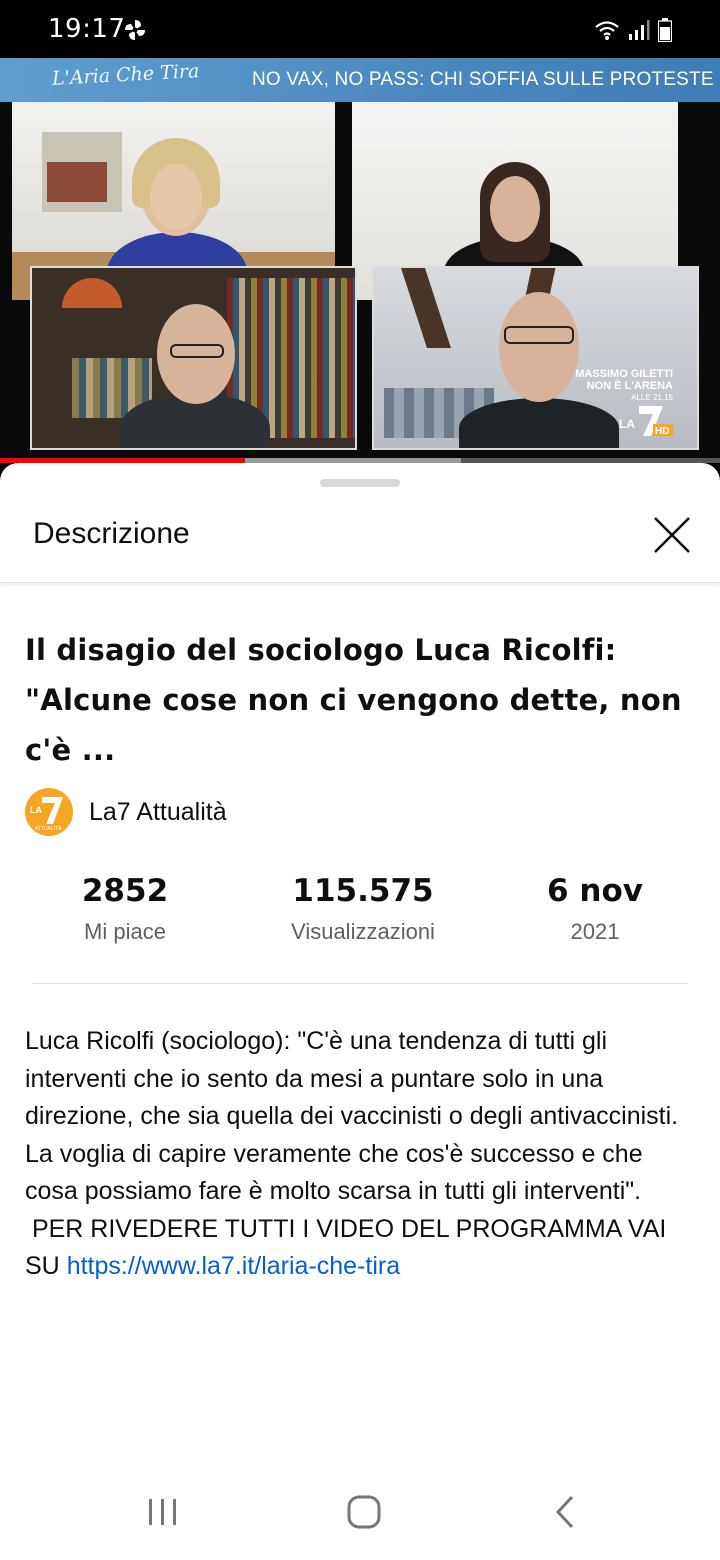 The image size is (720, 1560). What do you see at coordinates (363, 891) in the screenshot?
I see `views-count: 115.575` at bounding box center [363, 891].